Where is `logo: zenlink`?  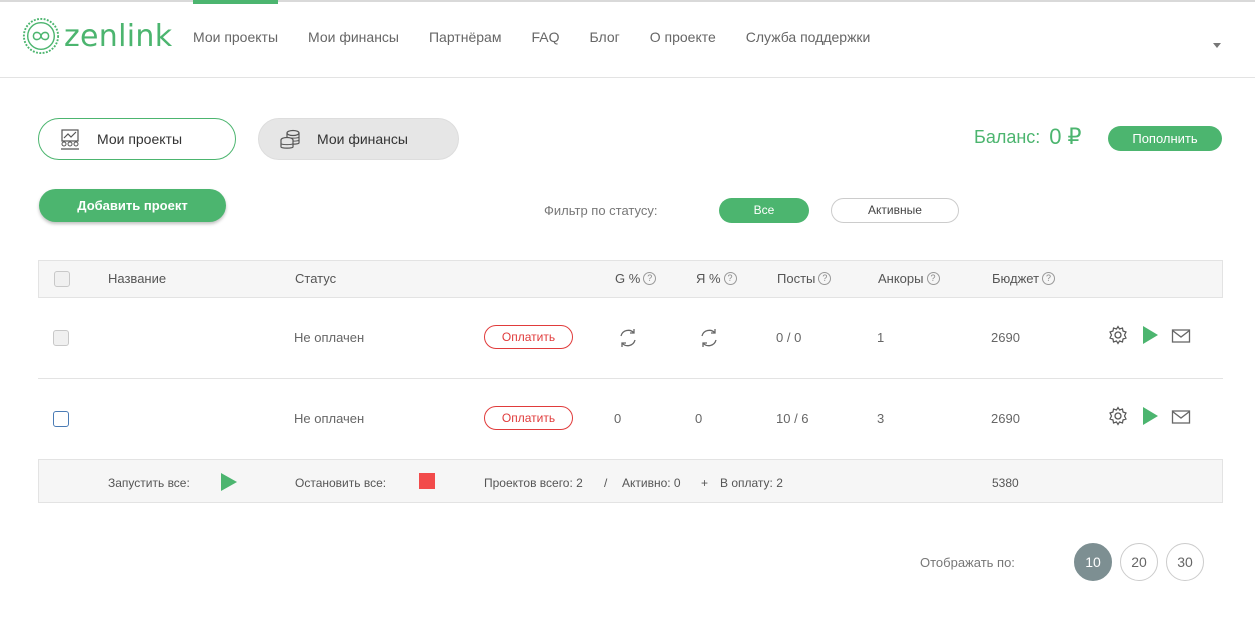
logo: zenlink is located at coordinates (97, 36).